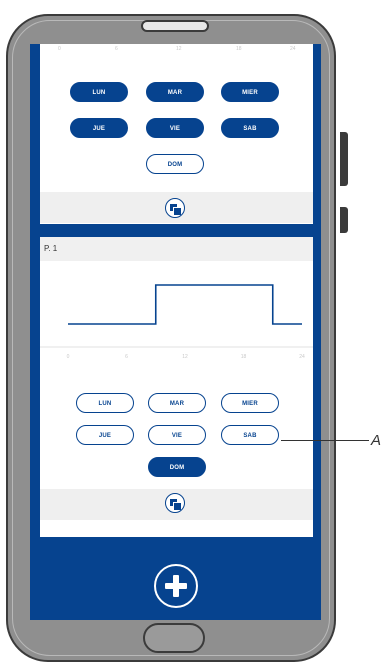  What do you see at coordinates (185, 357) in the screenshot?
I see `x-tick-label: 12` at bounding box center [185, 357].